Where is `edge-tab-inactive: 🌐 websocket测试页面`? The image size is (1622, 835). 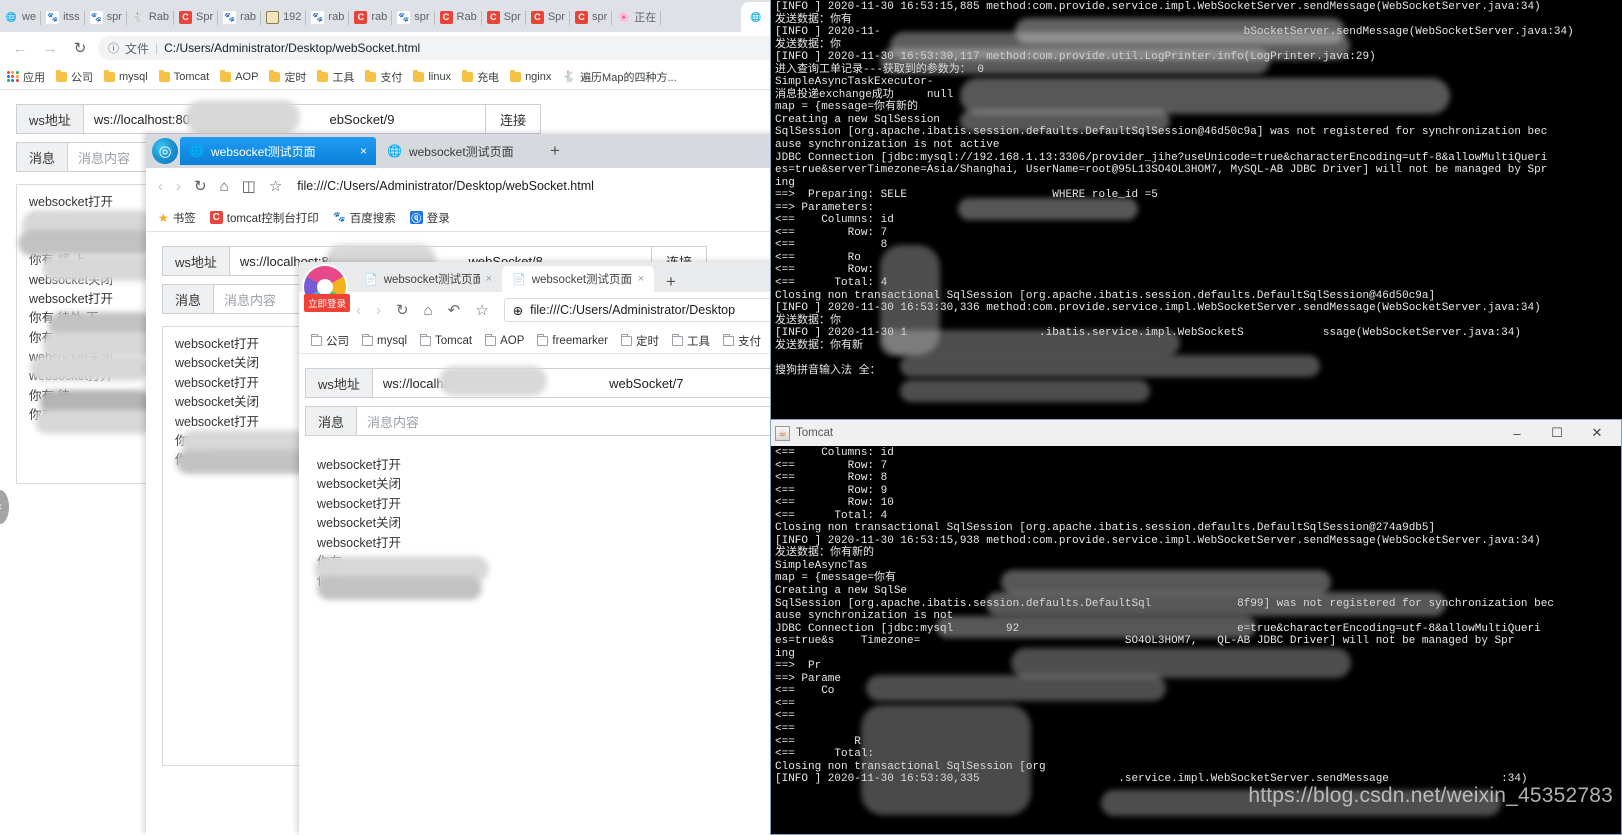
edge-tab-inactive: 🌐 websocket测试页面 is located at coordinates (457, 151).